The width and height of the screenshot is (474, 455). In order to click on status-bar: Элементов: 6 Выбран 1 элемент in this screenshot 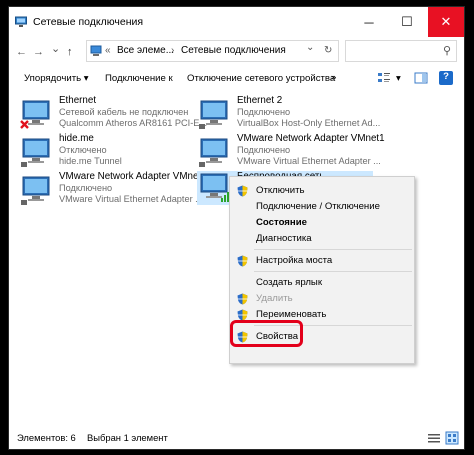, I will do `click(236, 438)`.